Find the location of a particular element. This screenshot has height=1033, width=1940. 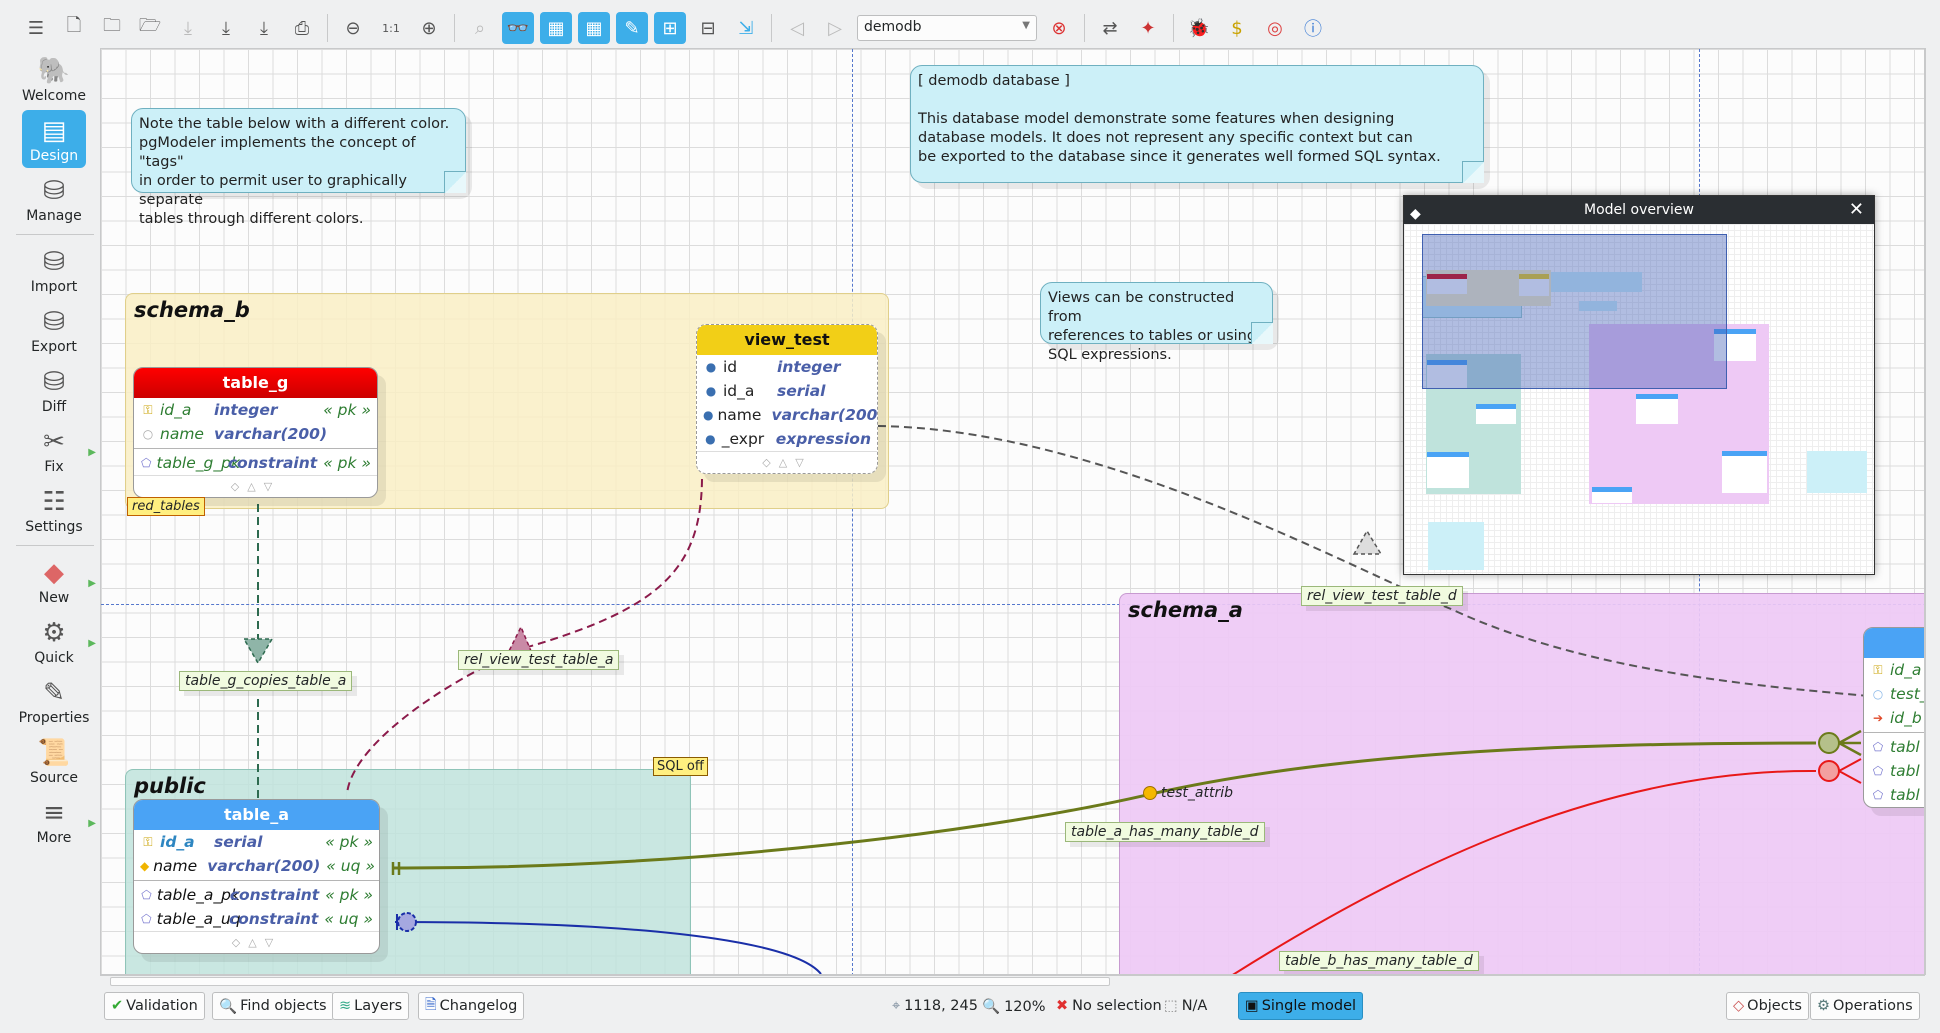

sidebar-item-quick: ⚙ Quick ▶ is located at coordinates (54, 641).